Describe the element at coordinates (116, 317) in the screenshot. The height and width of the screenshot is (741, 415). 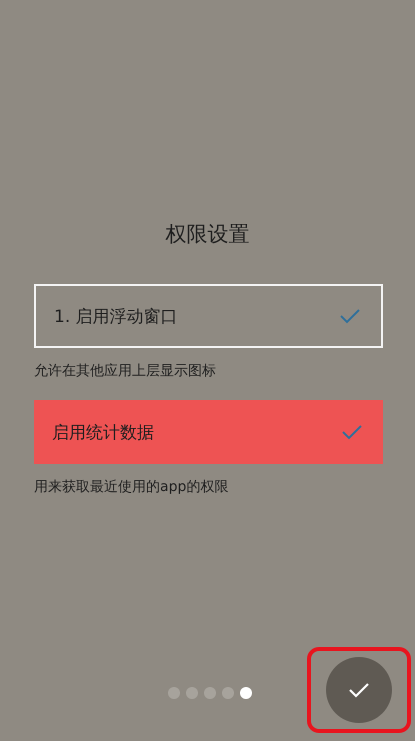
I see `permission-label: 1. 启用浮动窗口` at that location.